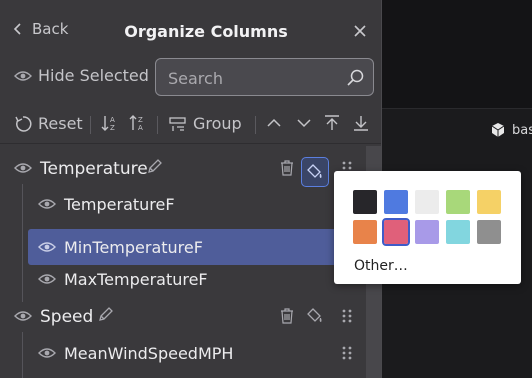  Describe the element at coordinates (457, 108) in the screenshot. I see `background-divider` at that location.